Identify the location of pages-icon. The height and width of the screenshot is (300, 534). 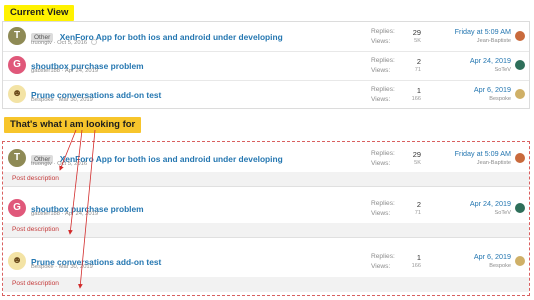
(94, 42).